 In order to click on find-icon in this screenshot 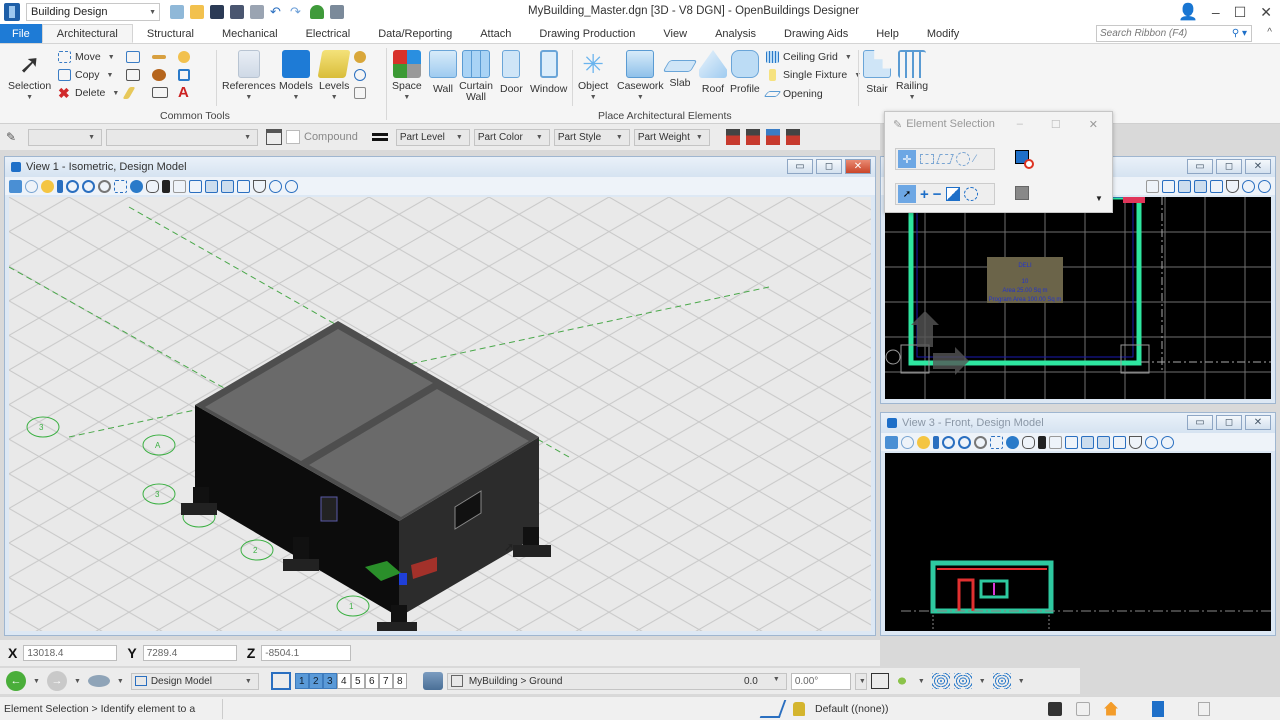, I will do `click(360, 57)`.